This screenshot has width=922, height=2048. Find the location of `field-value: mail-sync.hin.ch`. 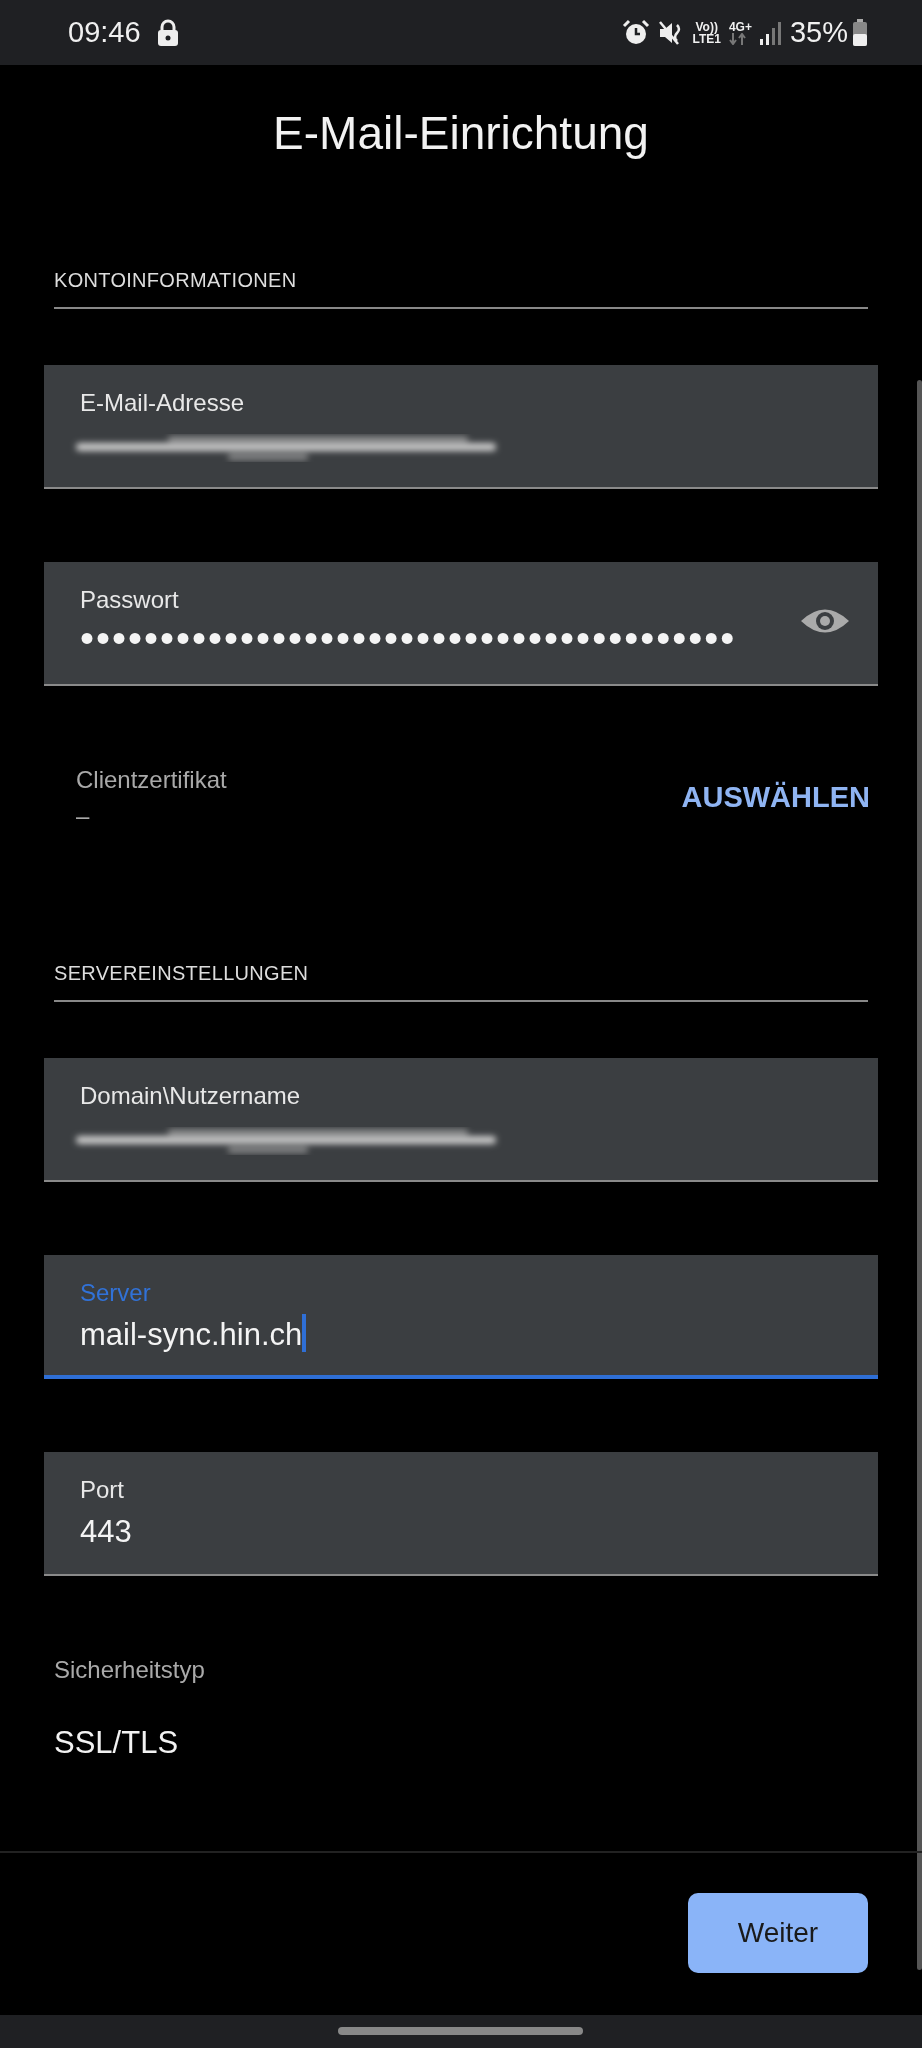

field-value: mail-sync.hin.ch is located at coordinates (191, 1335).